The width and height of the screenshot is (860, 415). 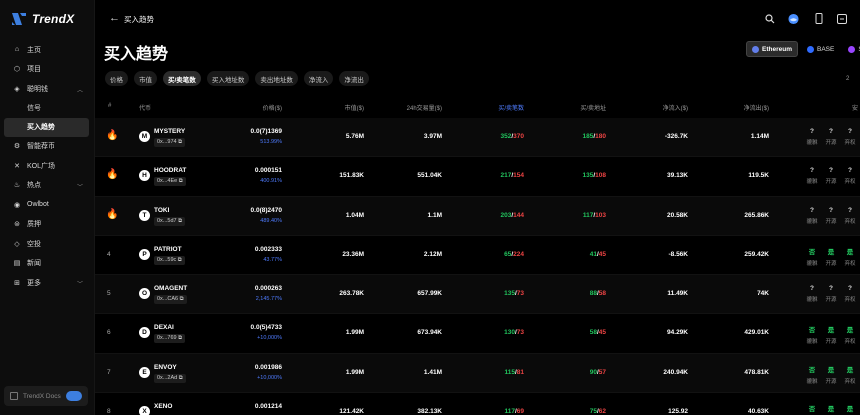 I want to click on chain-tab: So, so click(x=851, y=49).